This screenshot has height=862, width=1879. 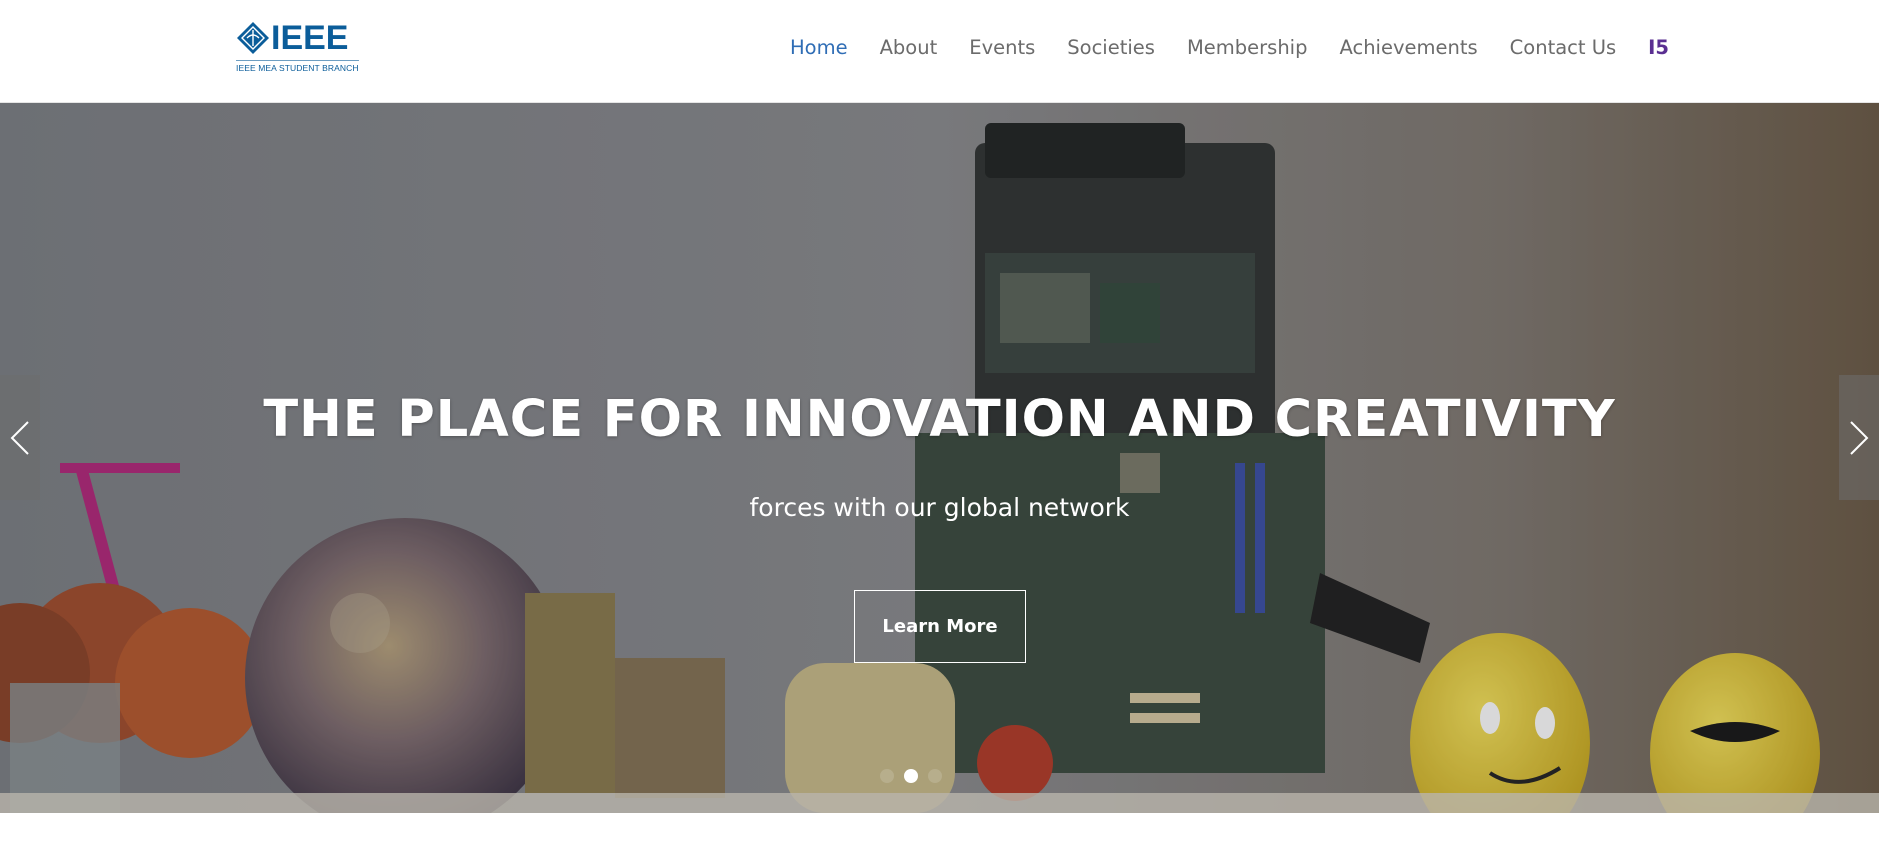 I want to click on chevron-right-icon, so click(x=1859, y=437).